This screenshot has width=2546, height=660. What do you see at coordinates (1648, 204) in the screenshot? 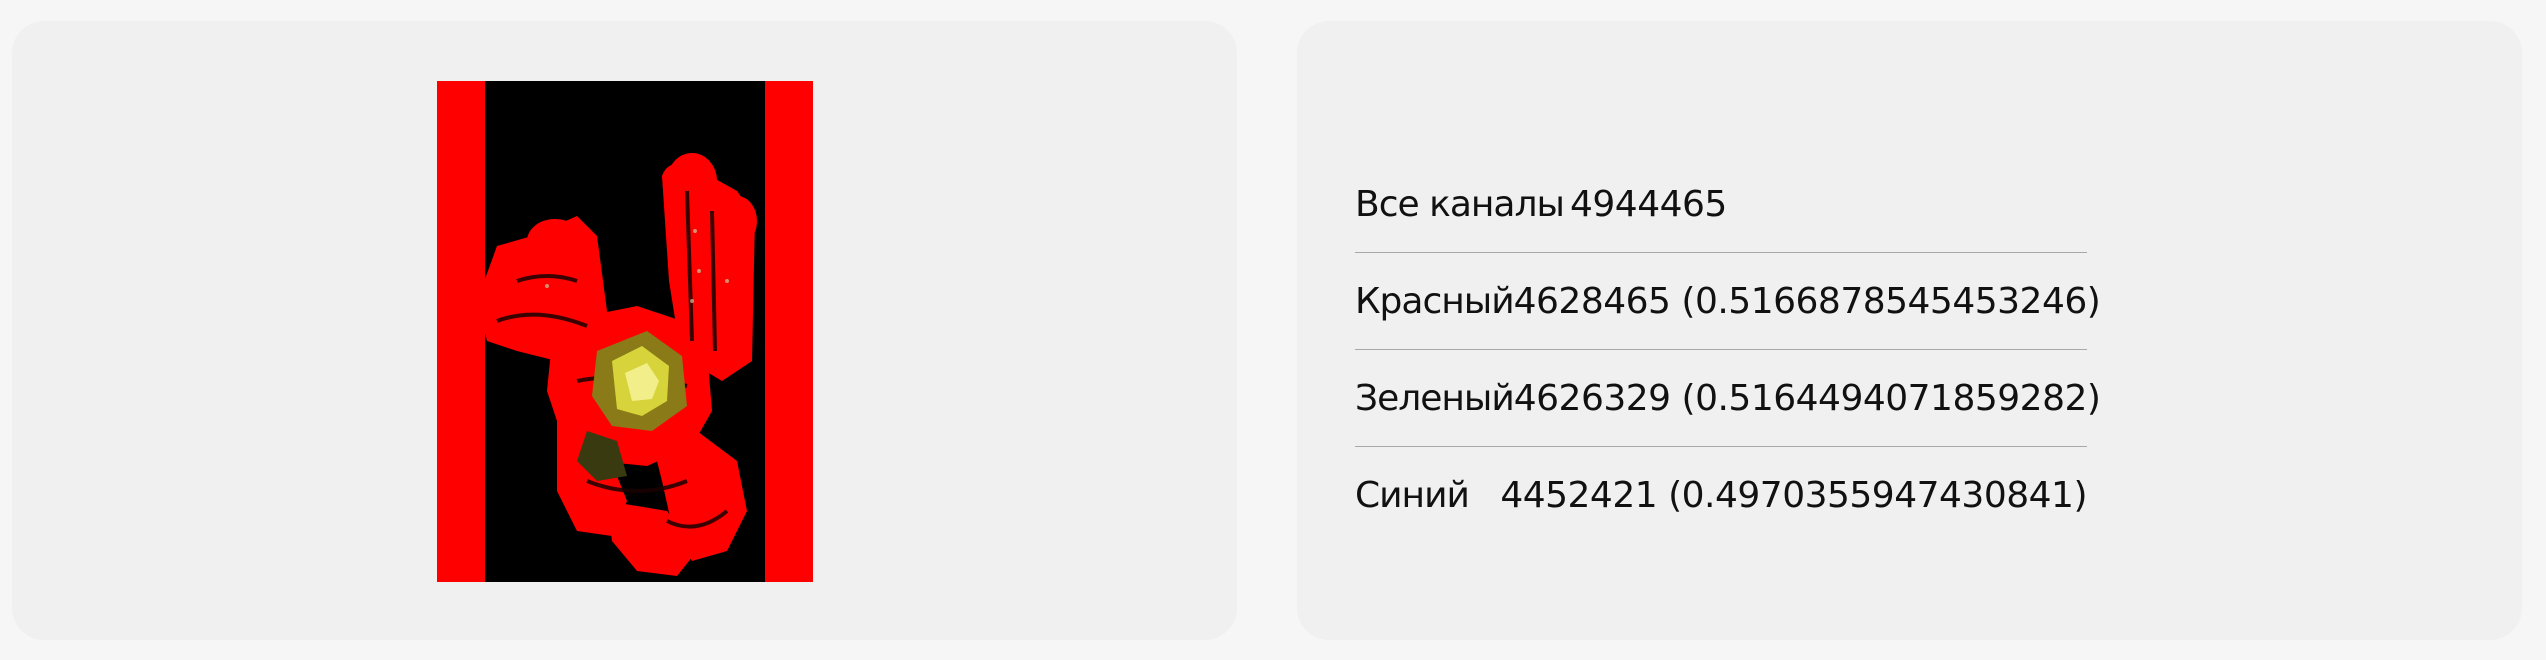
I see `stats-value: 4944465` at bounding box center [1648, 204].